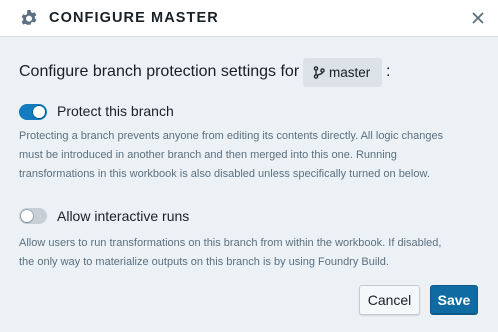  I want to click on dialog-title: CONFIGURE MASTER, so click(134, 18).